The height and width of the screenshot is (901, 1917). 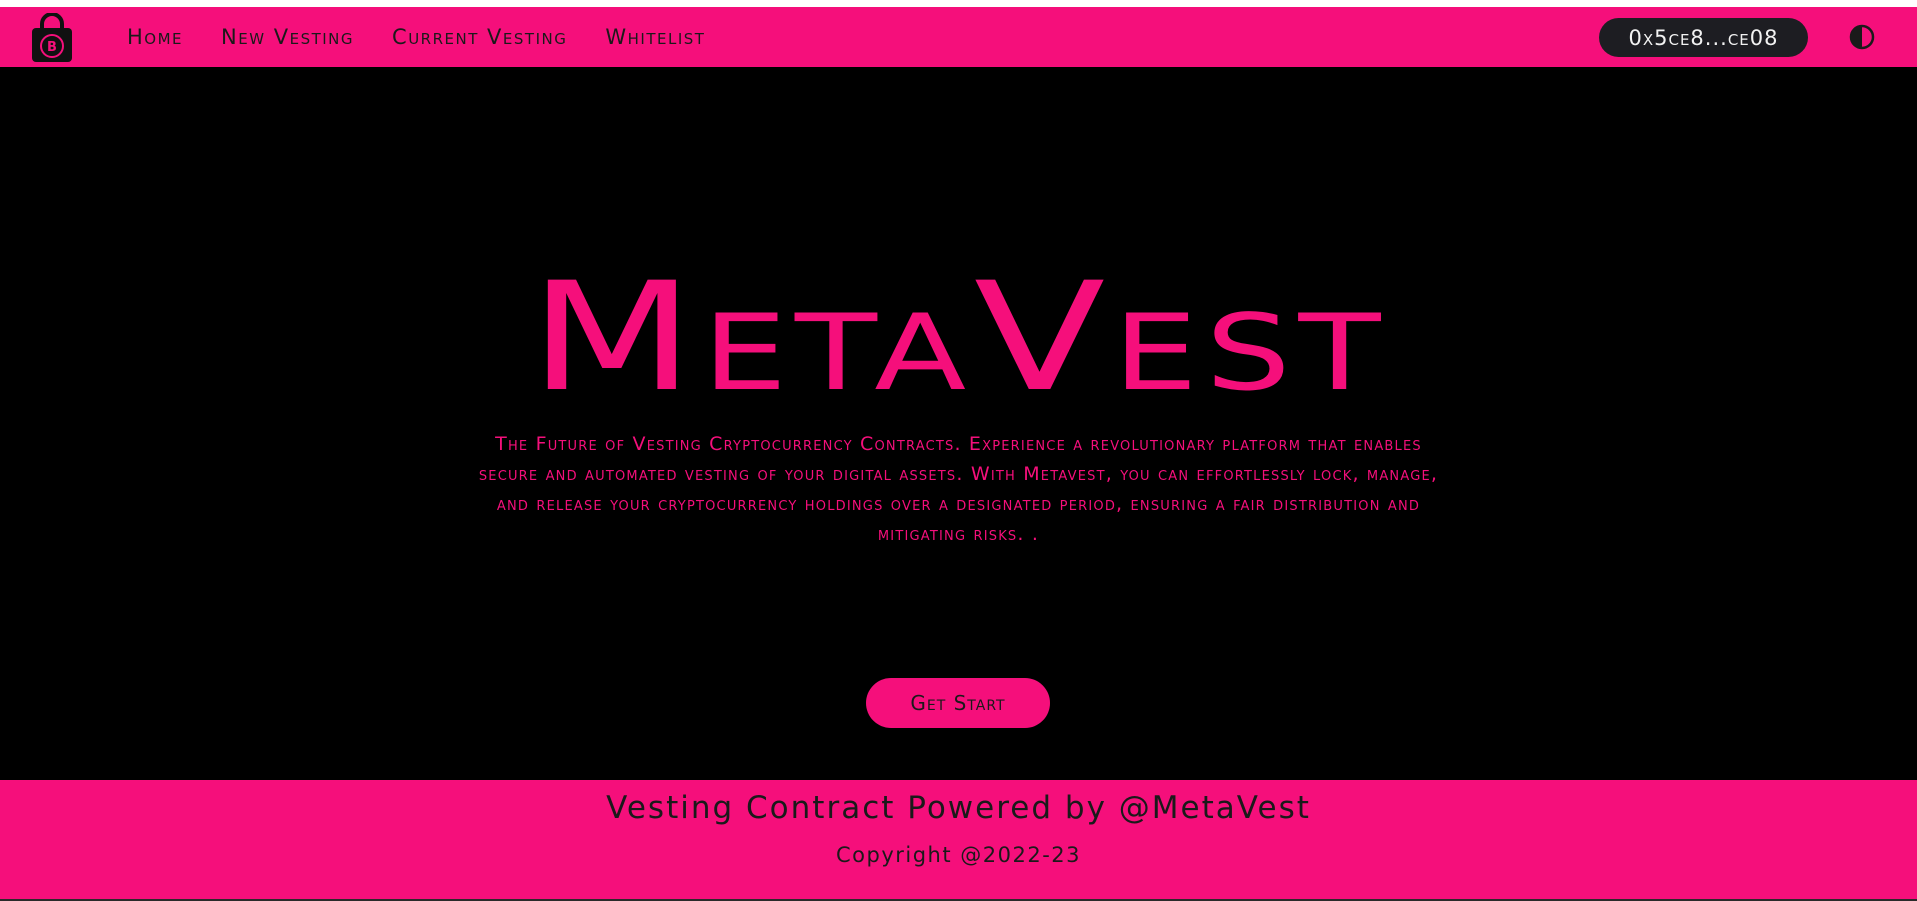 I want to click on nav-current-vesting: Current Vesting, so click(x=479, y=37).